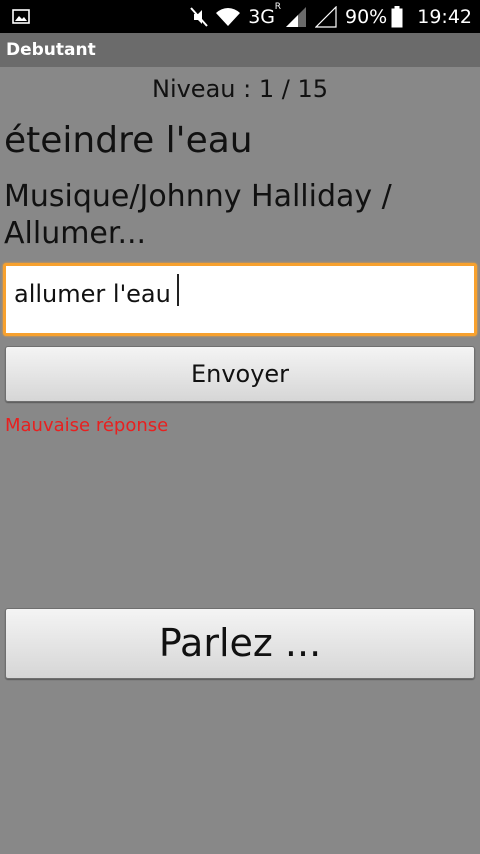  I want to click on signal-icon, so click(296, 16).